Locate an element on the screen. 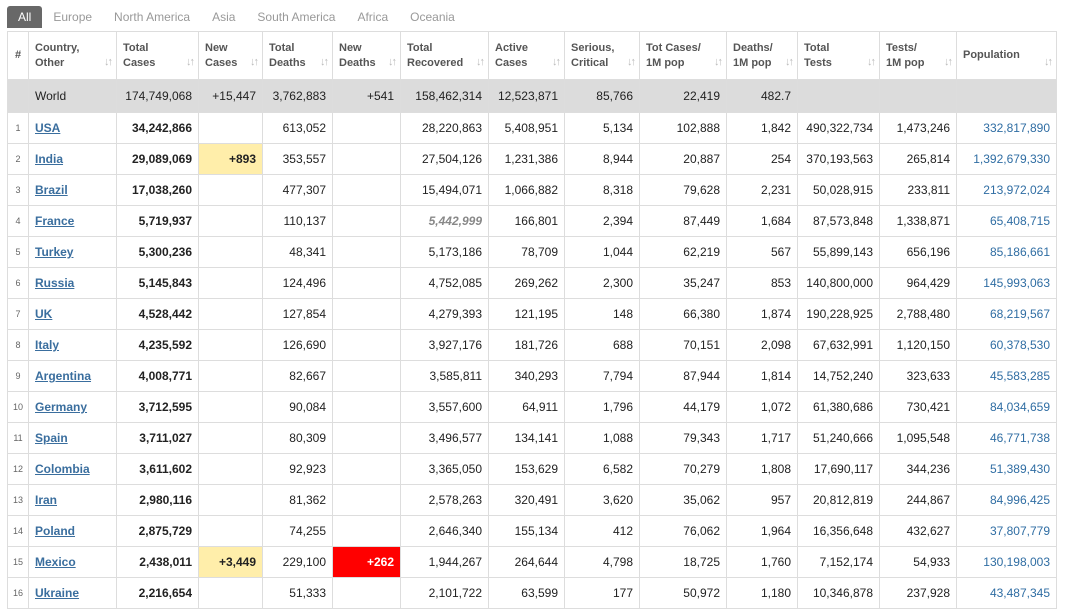 The image size is (1069, 609). country-link: Germany is located at coordinates (61, 407).